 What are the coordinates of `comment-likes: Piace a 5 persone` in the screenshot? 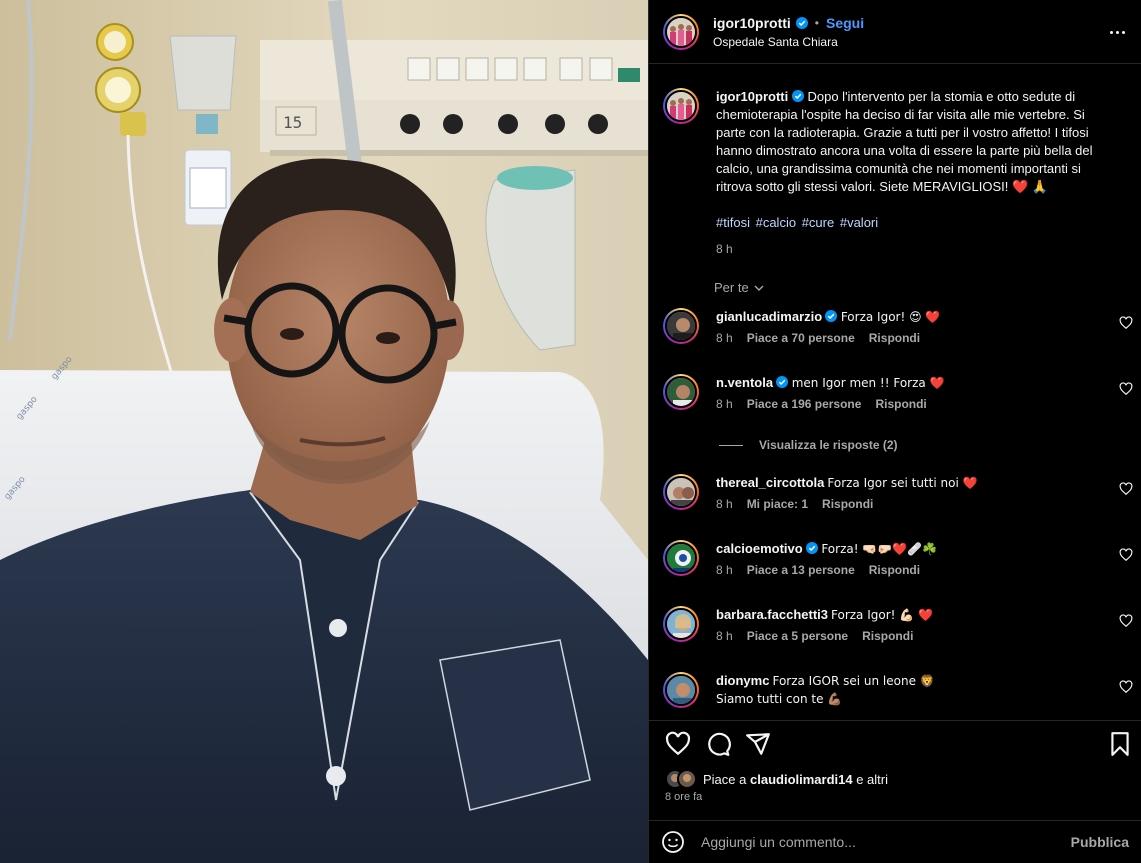 It's located at (797, 636).